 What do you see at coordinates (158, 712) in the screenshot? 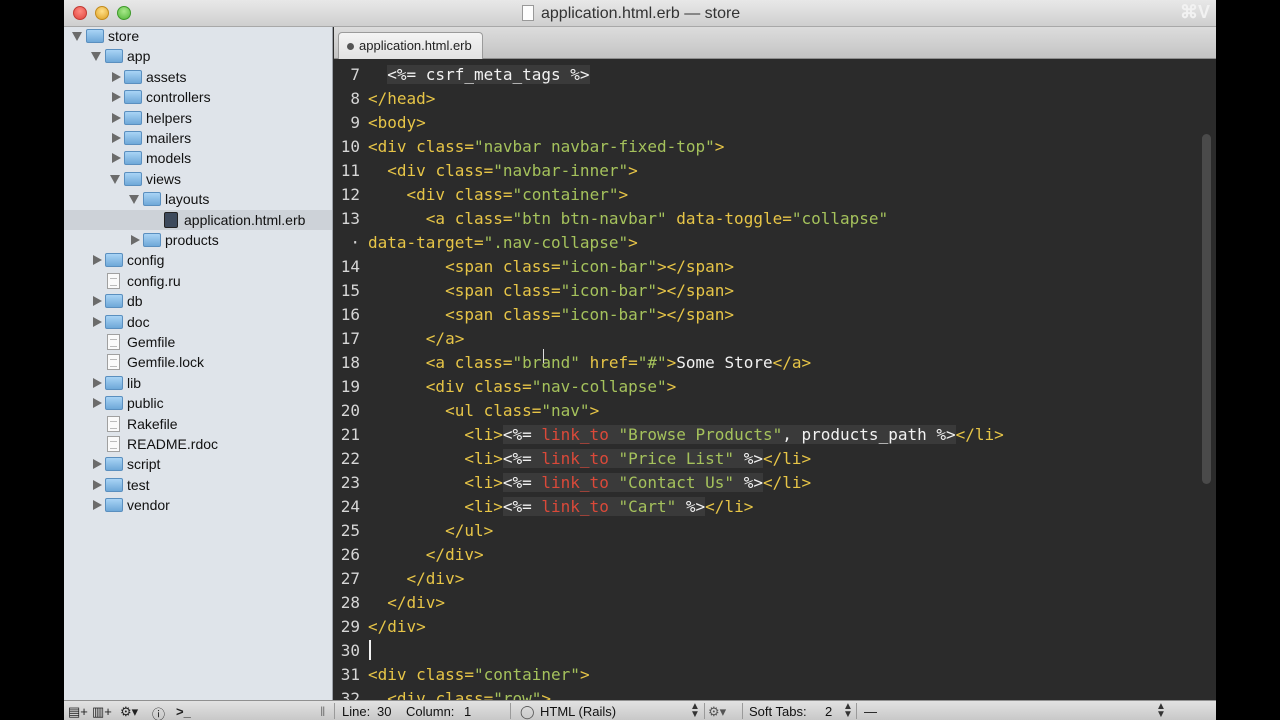
I see `info-icon: ⓘ` at bounding box center [158, 712].